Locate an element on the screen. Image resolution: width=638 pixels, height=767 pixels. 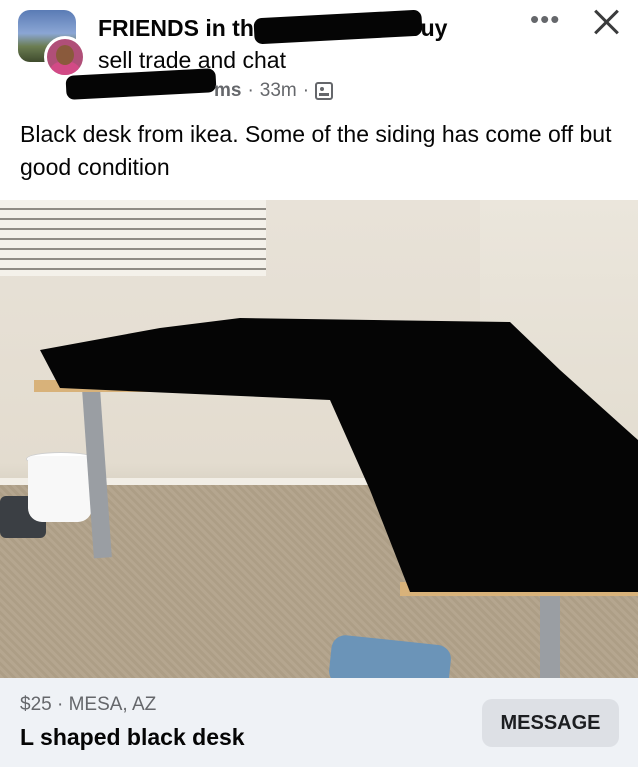
listing-price-location: $25 · MESA, AZ is located at coordinates (88, 704).